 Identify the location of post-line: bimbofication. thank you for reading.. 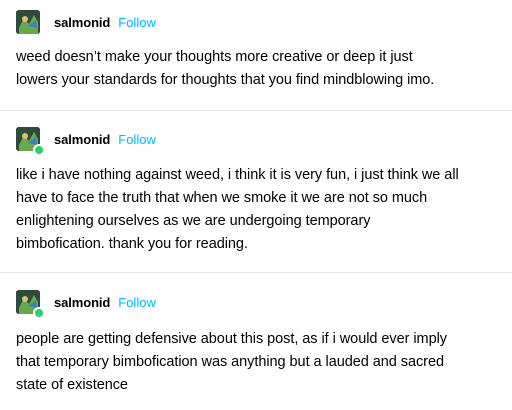
(132, 244).